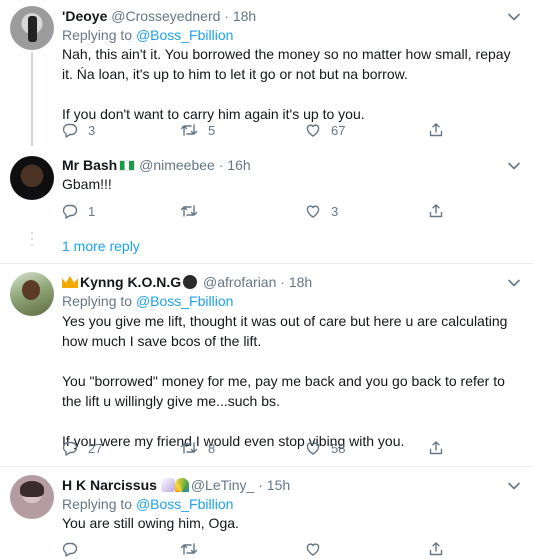  I want to click on retweet-button: 8, so click(197, 448).